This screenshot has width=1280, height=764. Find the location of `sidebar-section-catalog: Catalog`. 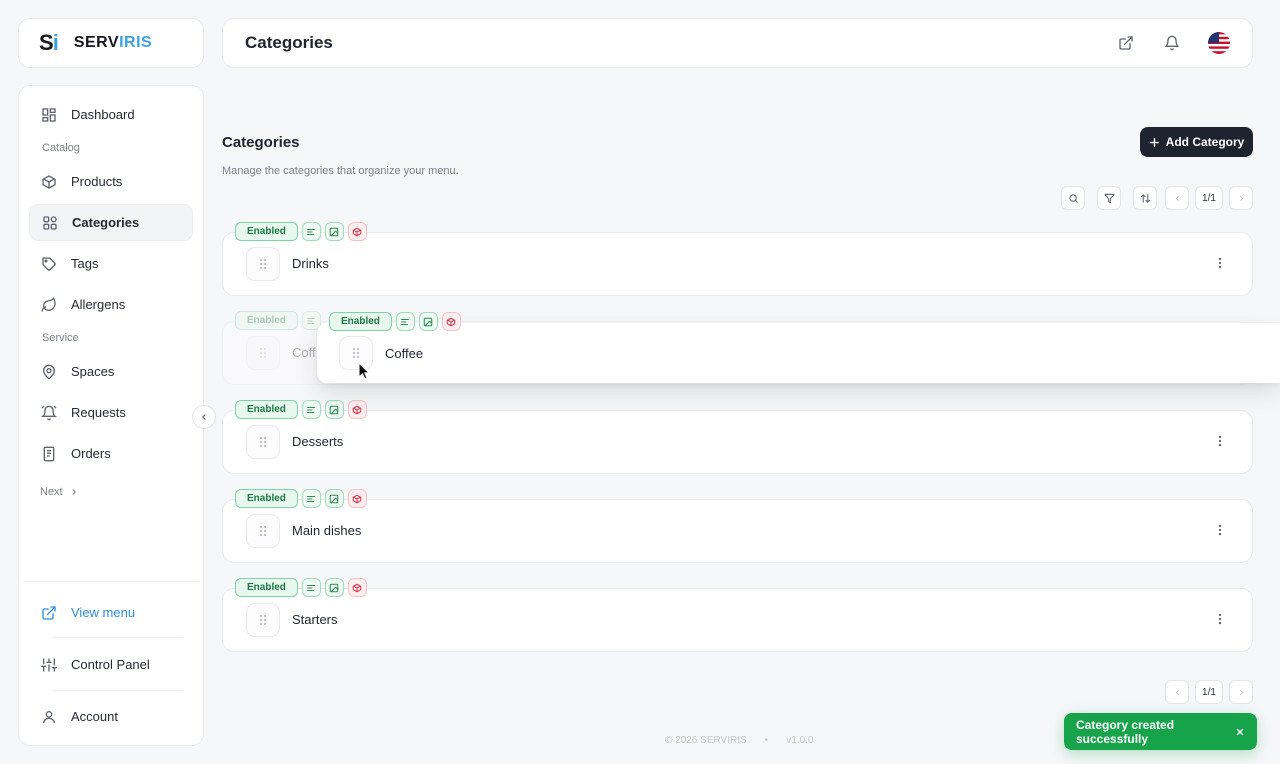

sidebar-section-catalog: Catalog is located at coordinates (61, 148).